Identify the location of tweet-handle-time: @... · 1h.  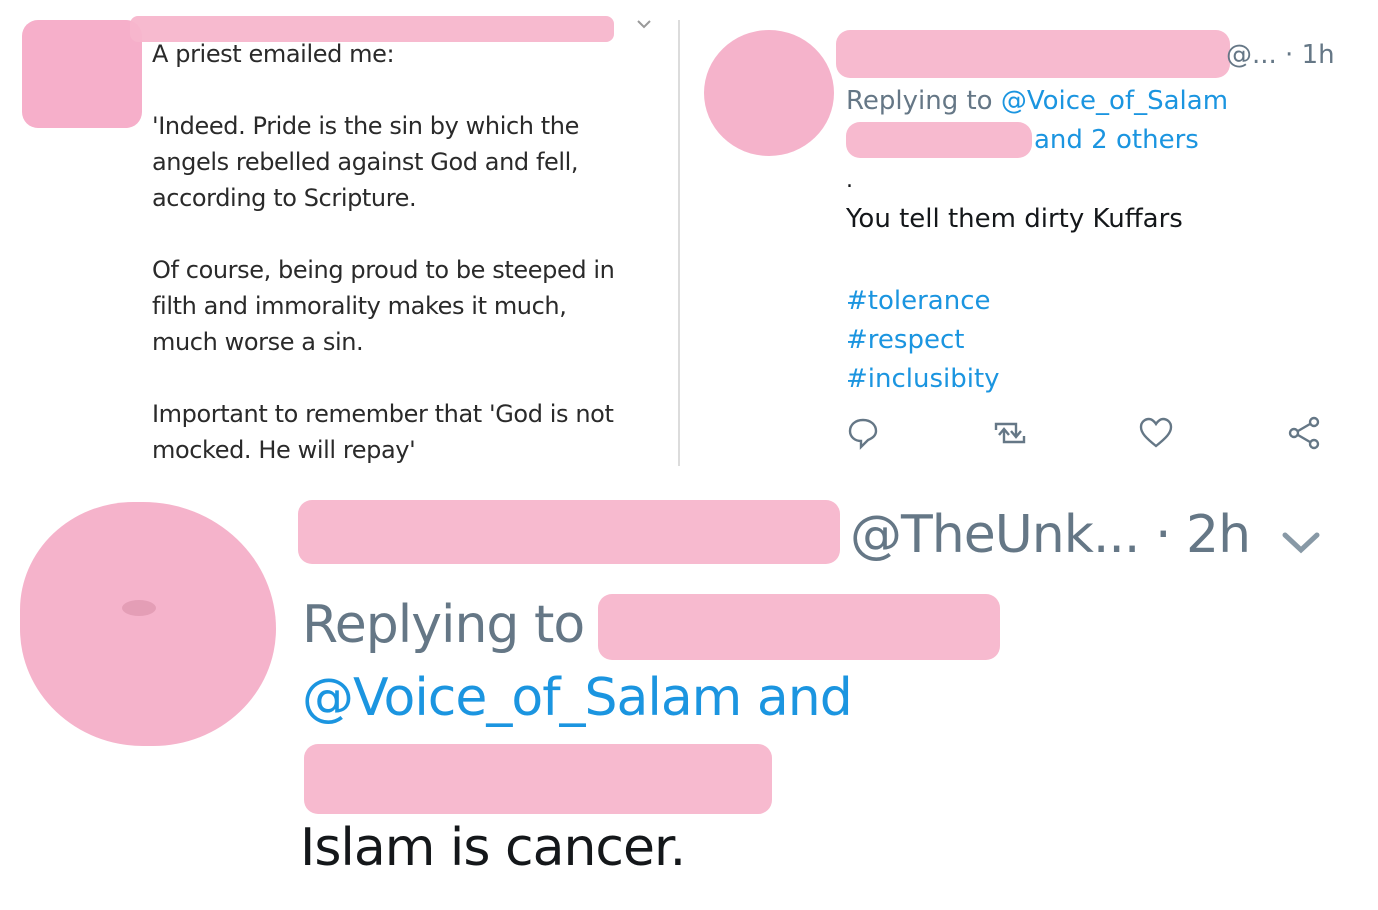
(1280, 55).